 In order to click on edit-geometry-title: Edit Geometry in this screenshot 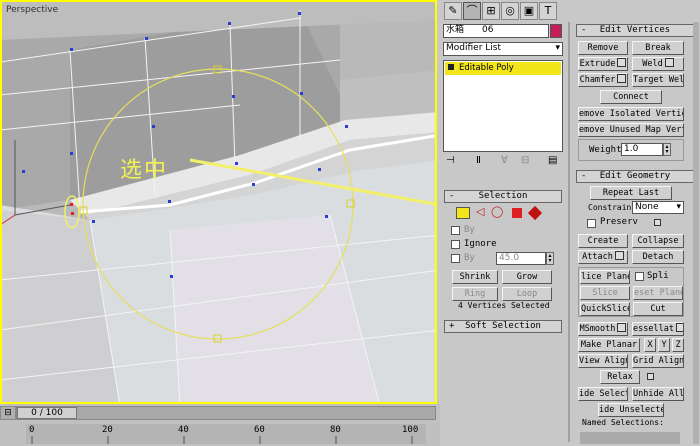, I will do `click(635, 176)`.